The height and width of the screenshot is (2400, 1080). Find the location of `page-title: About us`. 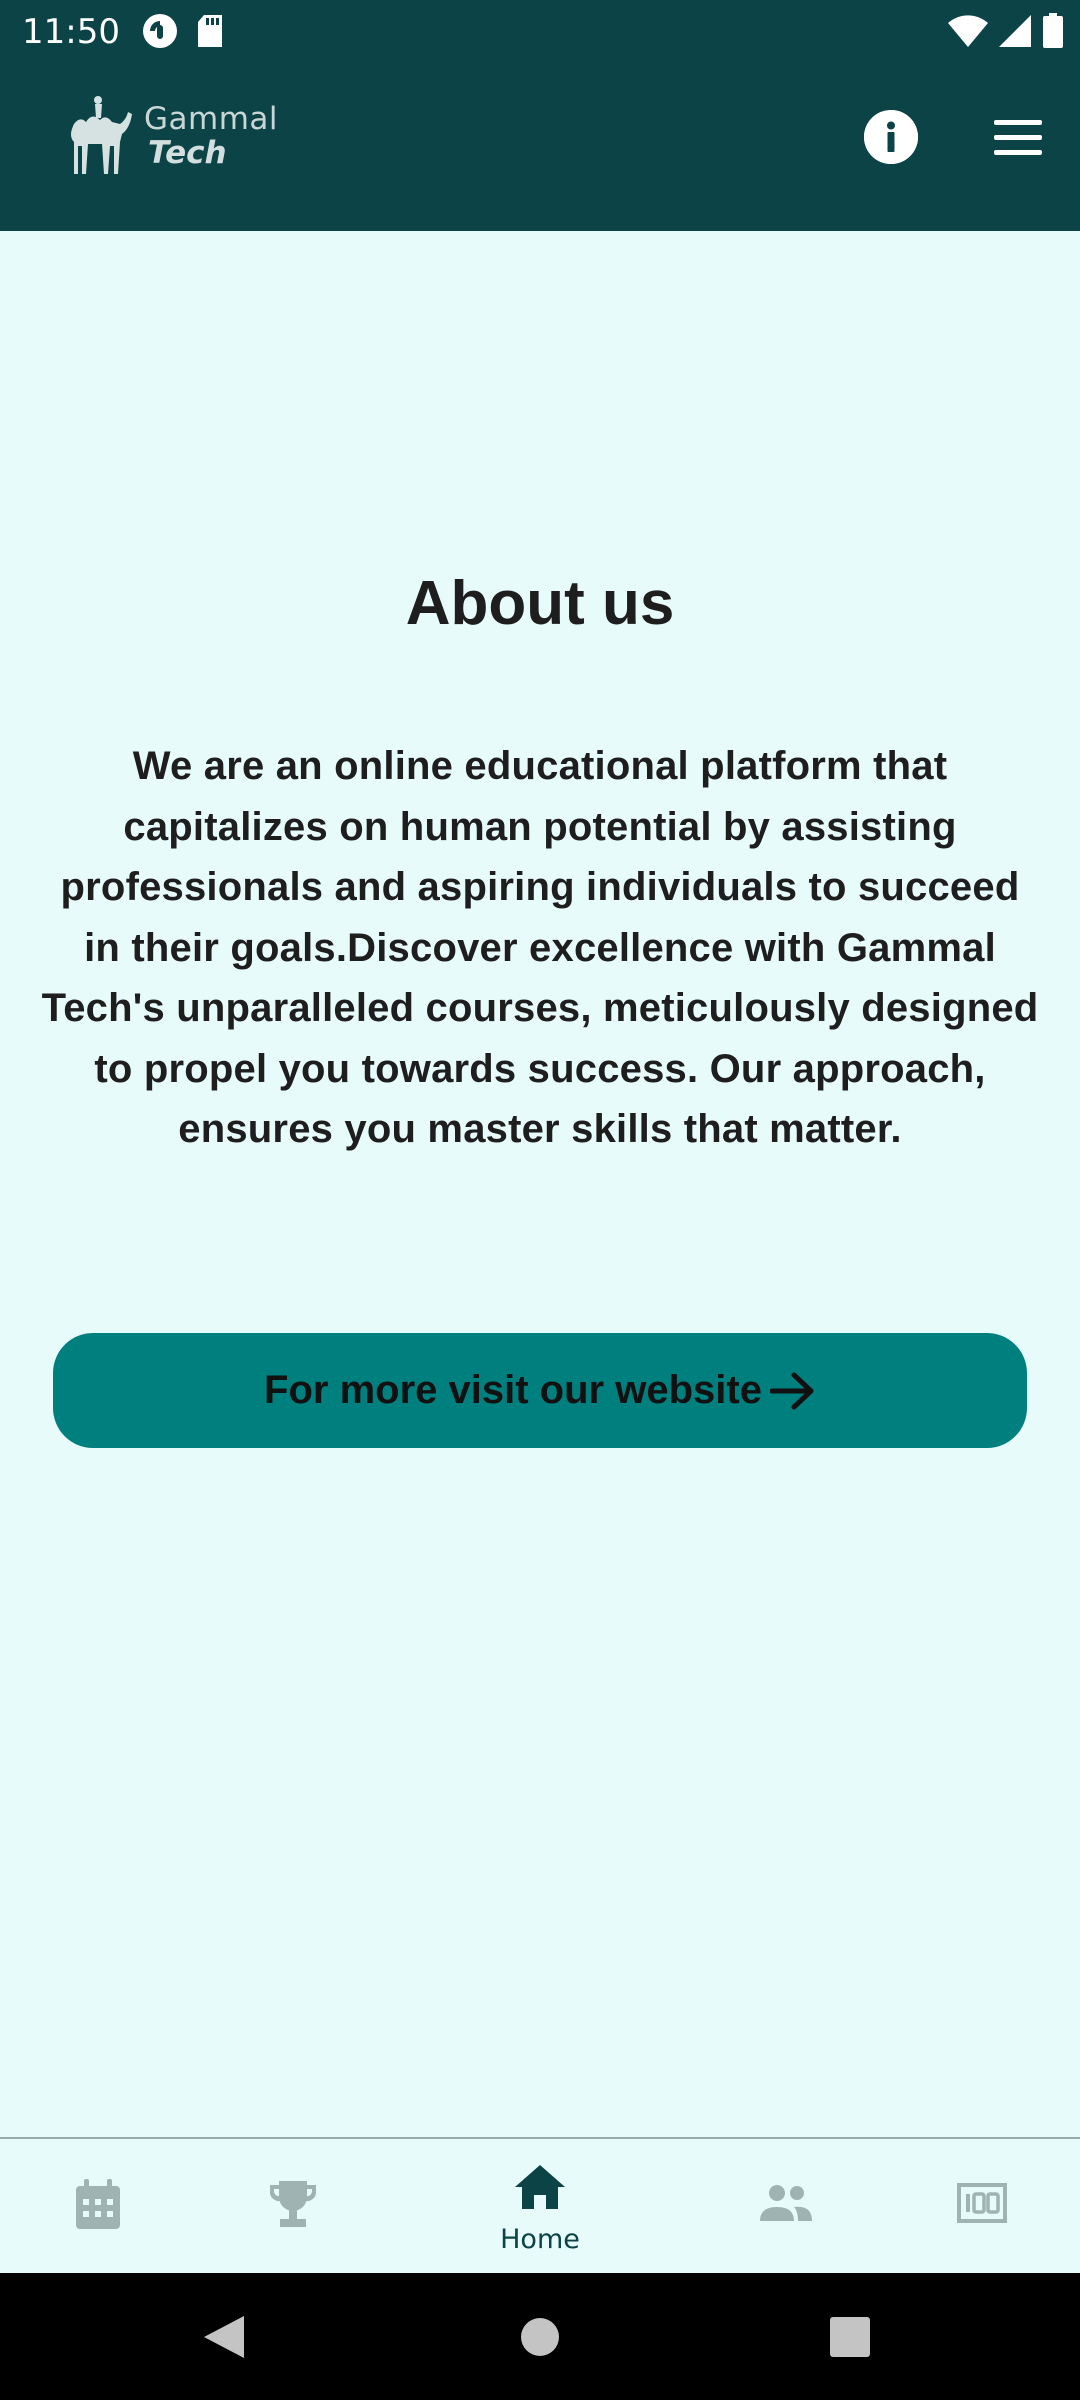

page-title: About us is located at coordinates (540, 603).